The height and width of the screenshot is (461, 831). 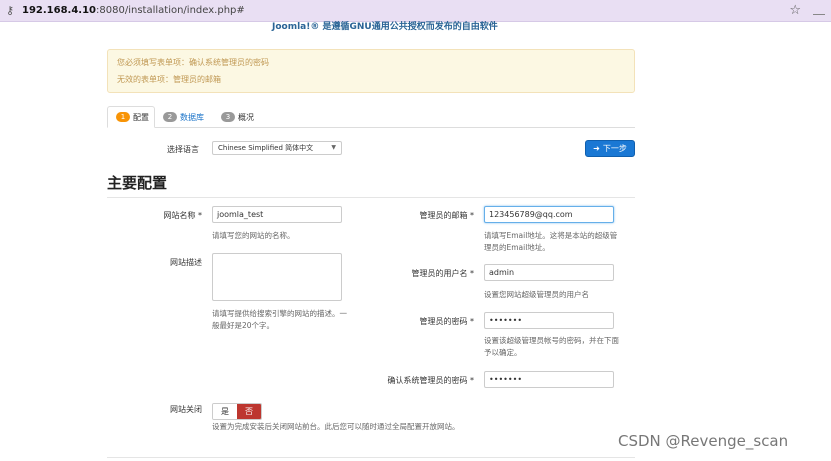 I want to click on window-minimize-icon, so click(x=819, y=14).